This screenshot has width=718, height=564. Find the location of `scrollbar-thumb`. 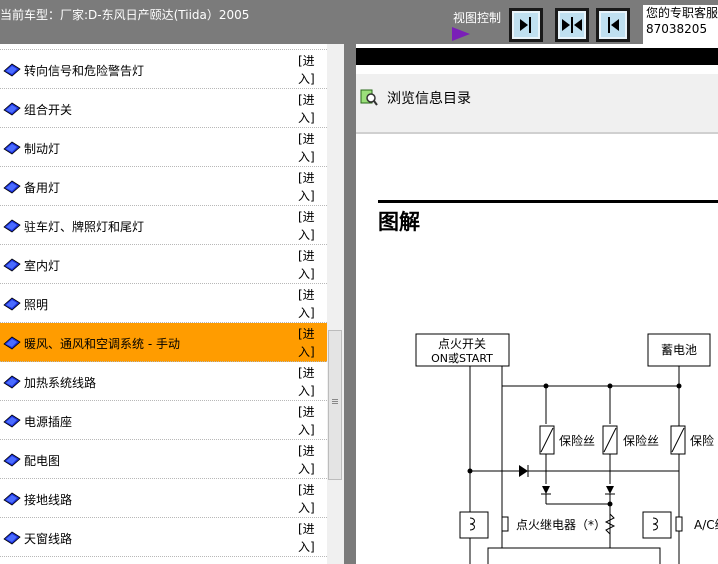

scrollbar-thumb is located at coordinates (335, 405).